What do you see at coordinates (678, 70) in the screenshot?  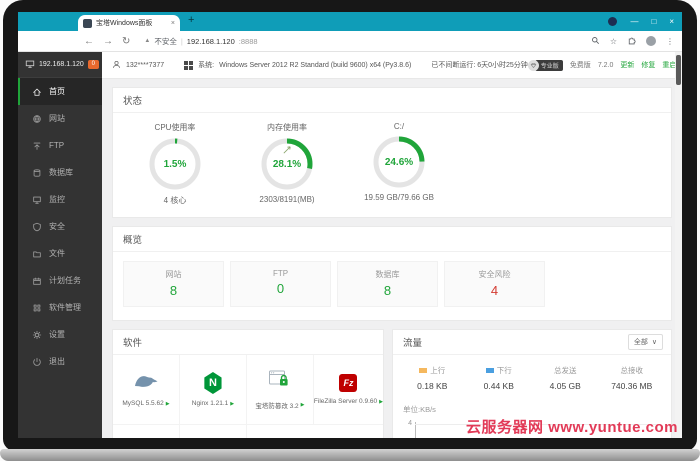 I see `scrollbar-thumb` at bounding box center [678, 70].